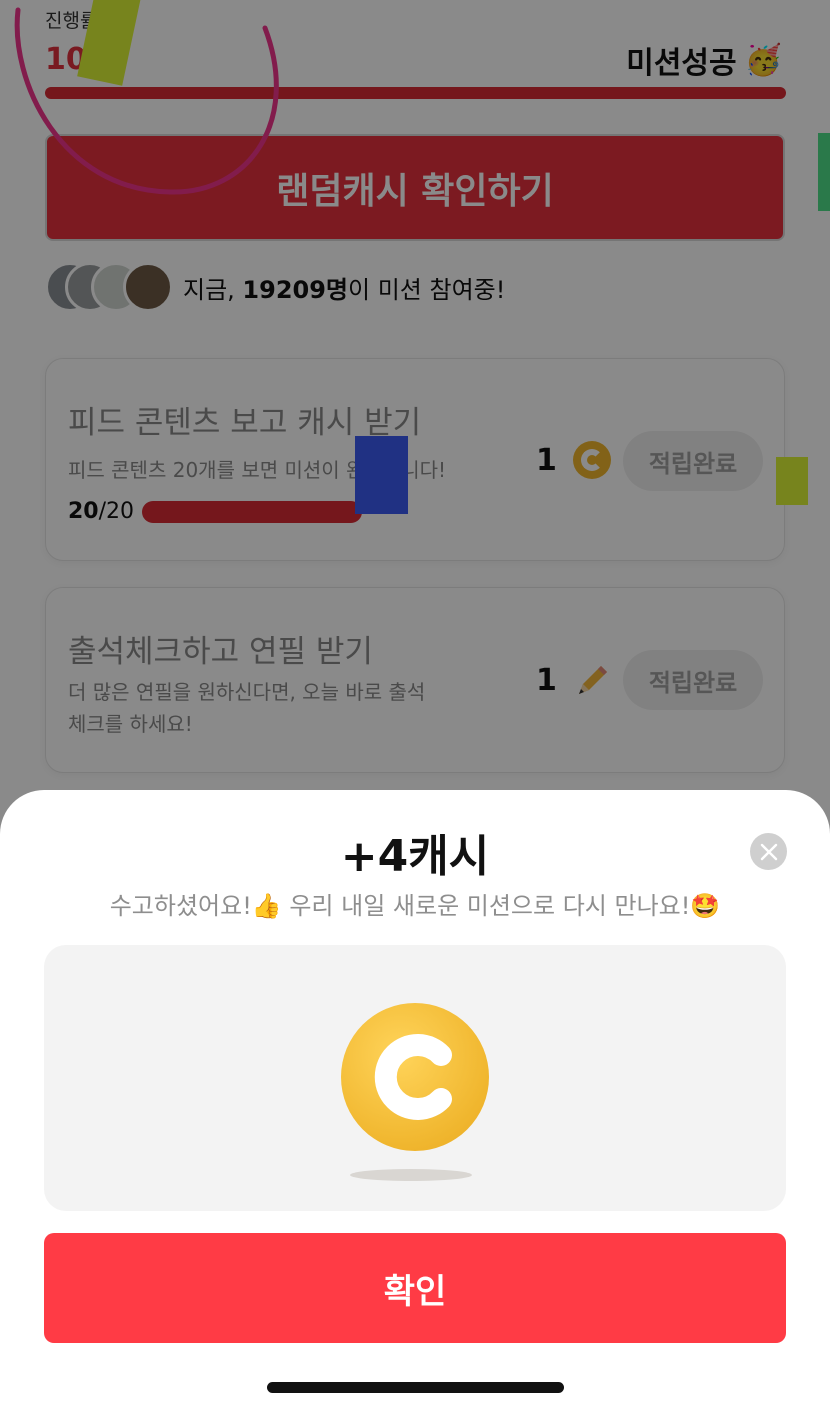 Image resolution: width=830 pixels, height=1410 pixels. What do you see at coordinates (411, 1175) in the screenshot?
I see `coin-shadow` at bounding box center [411, 1175].